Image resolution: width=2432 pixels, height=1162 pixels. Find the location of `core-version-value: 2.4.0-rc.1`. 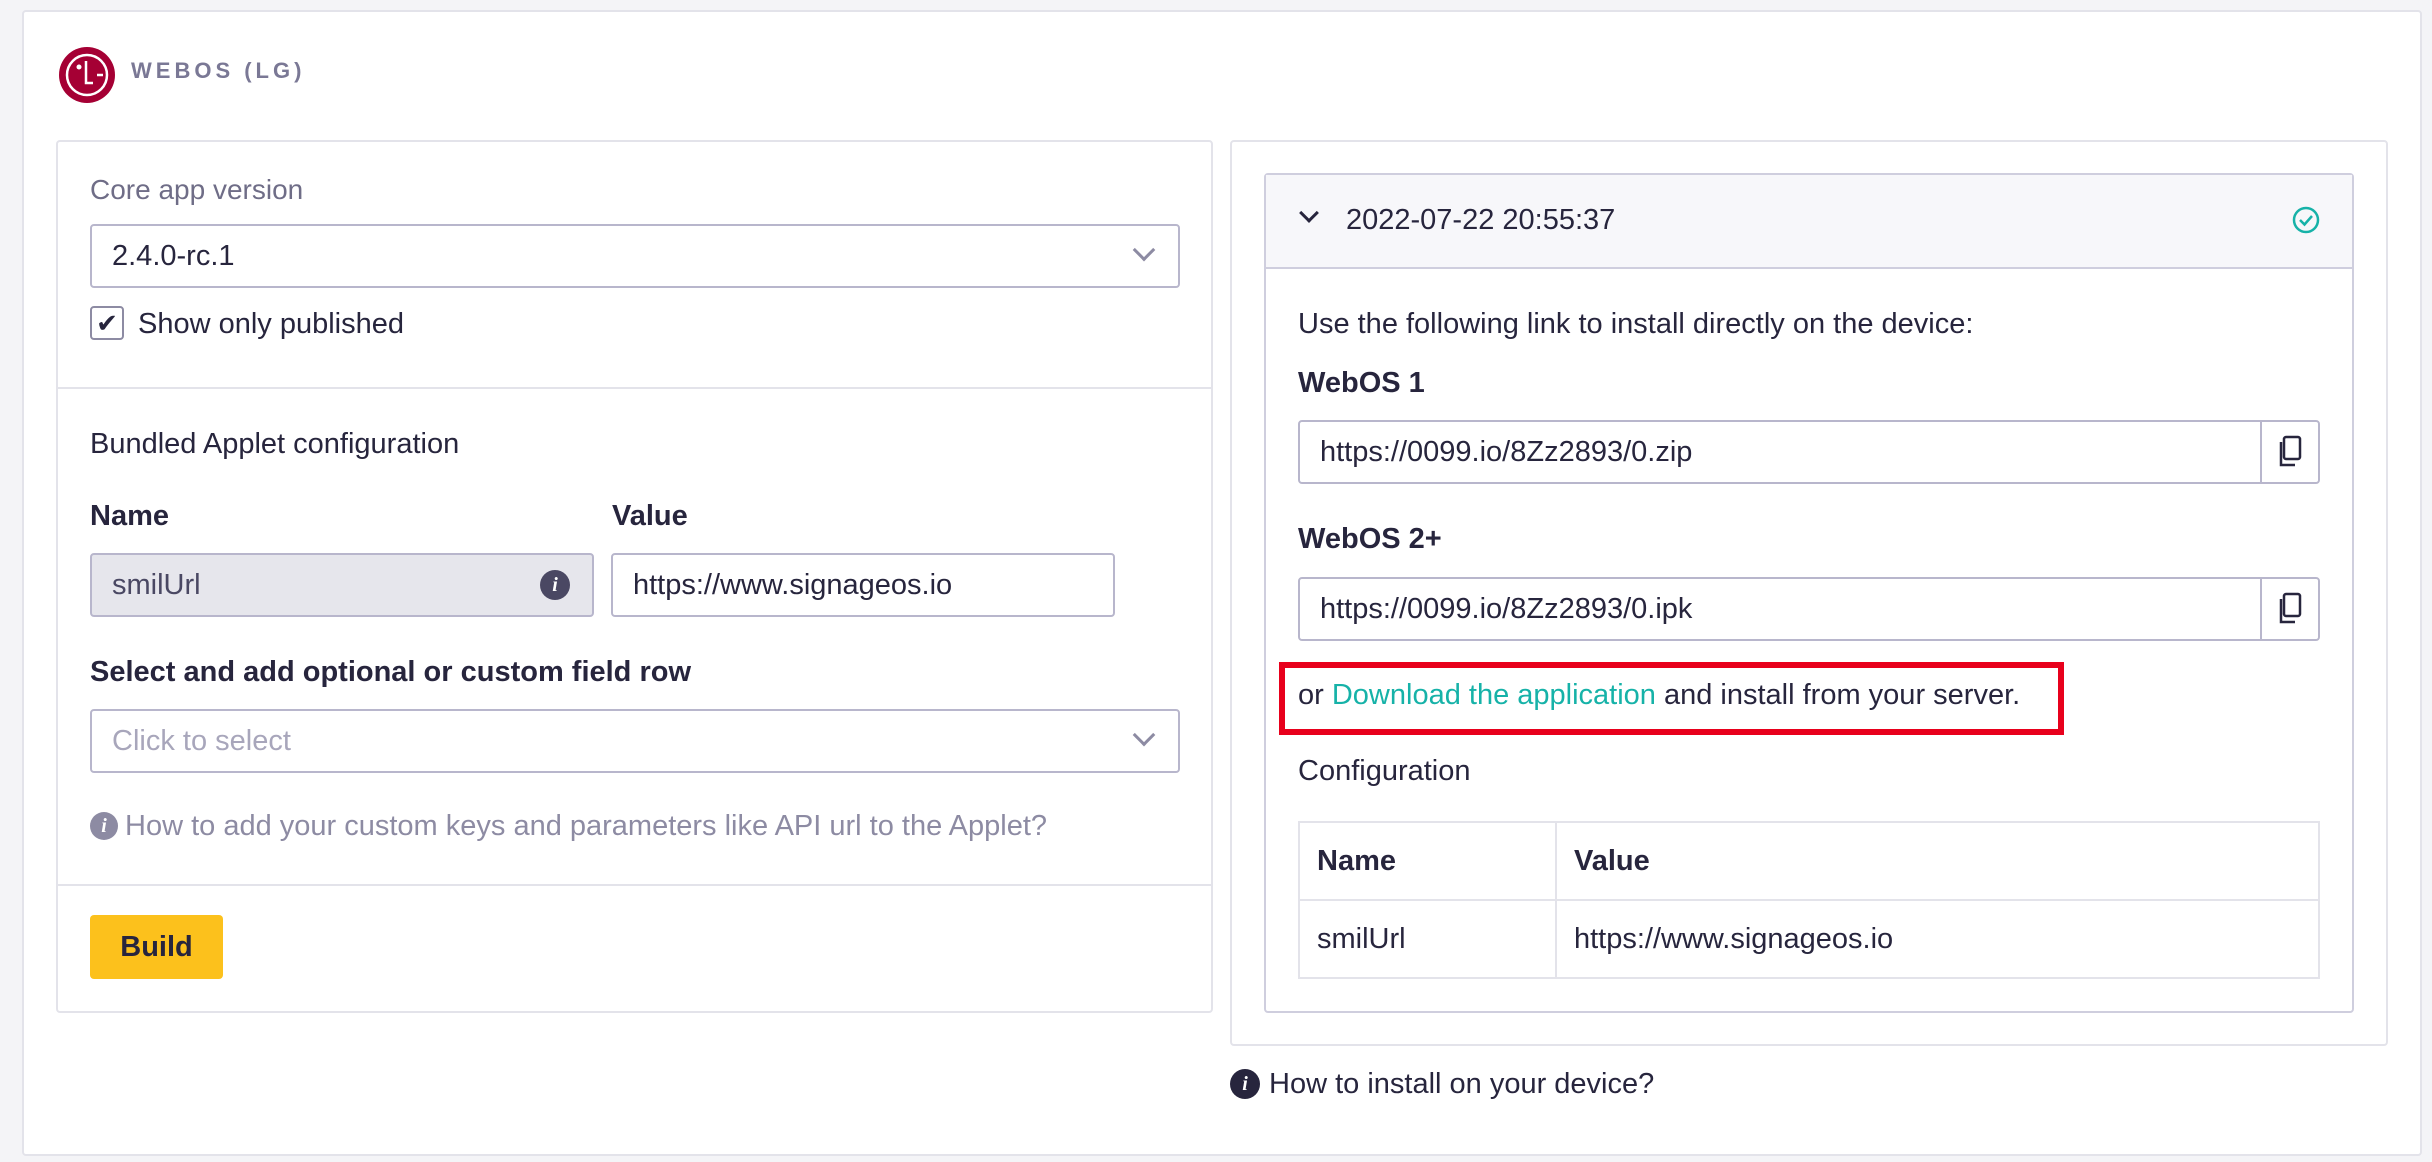

core-version-value: 2.4.0-rc.1 is located at coordinates (173, 255).